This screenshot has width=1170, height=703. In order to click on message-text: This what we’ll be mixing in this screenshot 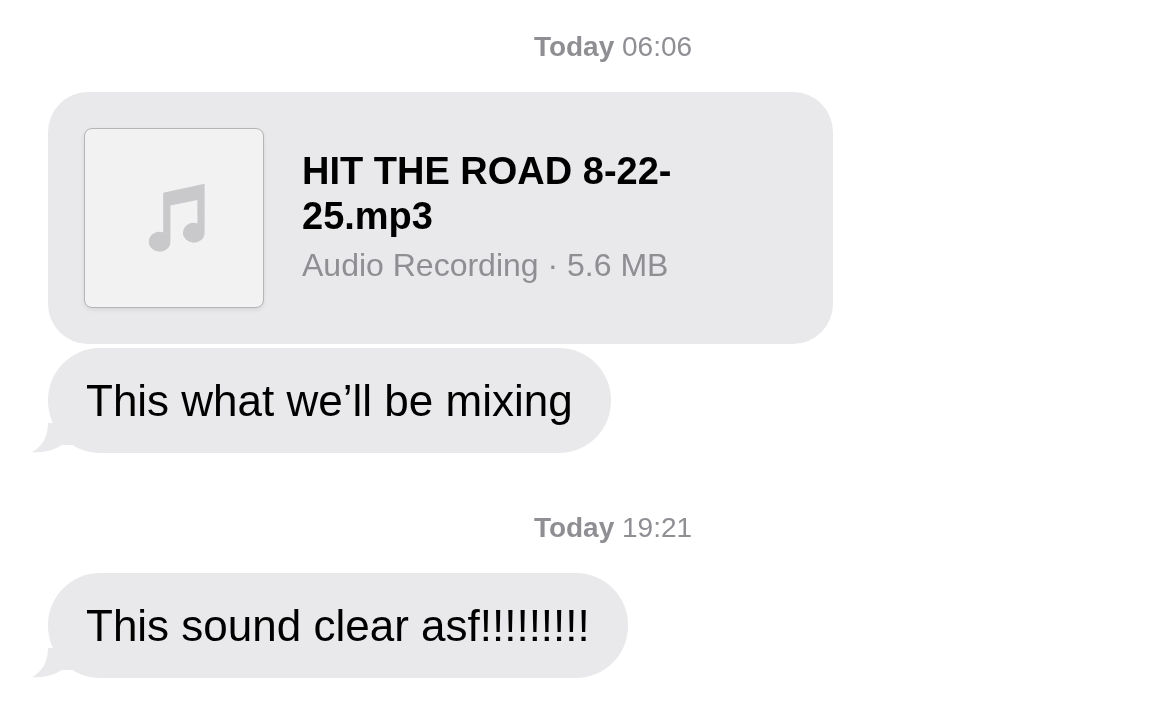, I will do `click(329, 400)`.